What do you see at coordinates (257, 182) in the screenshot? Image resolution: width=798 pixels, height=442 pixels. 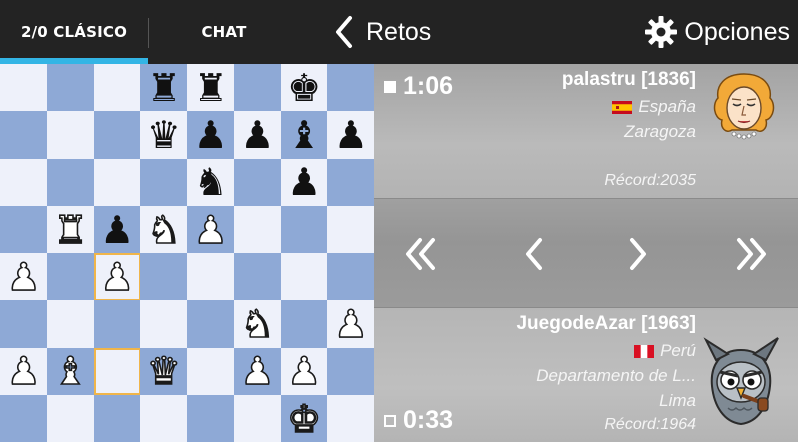 I see `square-f6` at bounding box center [257, 182].